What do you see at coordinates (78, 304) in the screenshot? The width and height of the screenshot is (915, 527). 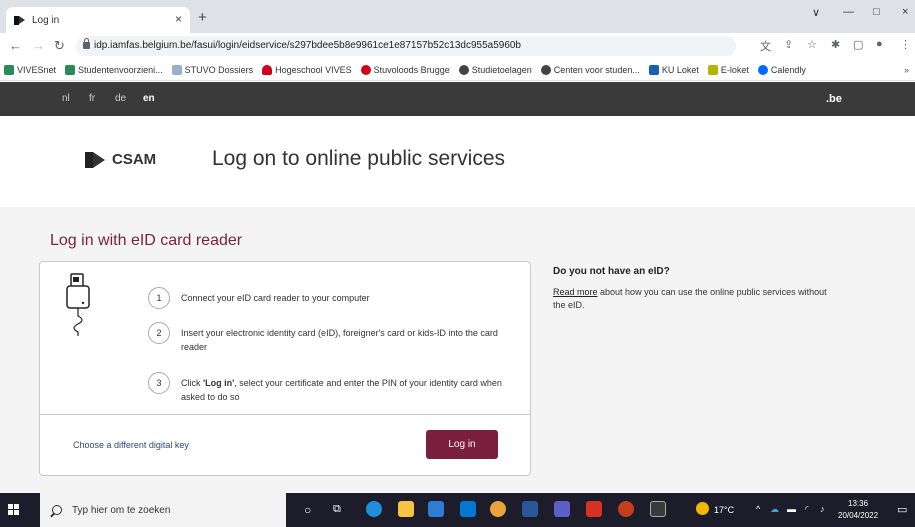 I see `card-reader-icon` at bounding box center [78, 304].